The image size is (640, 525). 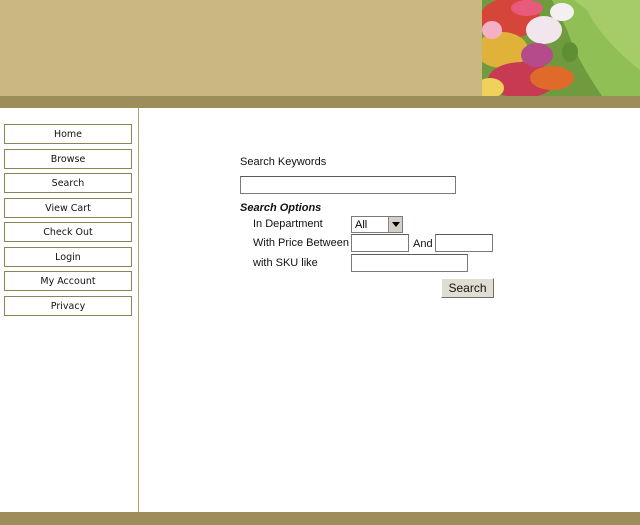 I want to click on department-selected-value: All, so click(x=361, y=224).